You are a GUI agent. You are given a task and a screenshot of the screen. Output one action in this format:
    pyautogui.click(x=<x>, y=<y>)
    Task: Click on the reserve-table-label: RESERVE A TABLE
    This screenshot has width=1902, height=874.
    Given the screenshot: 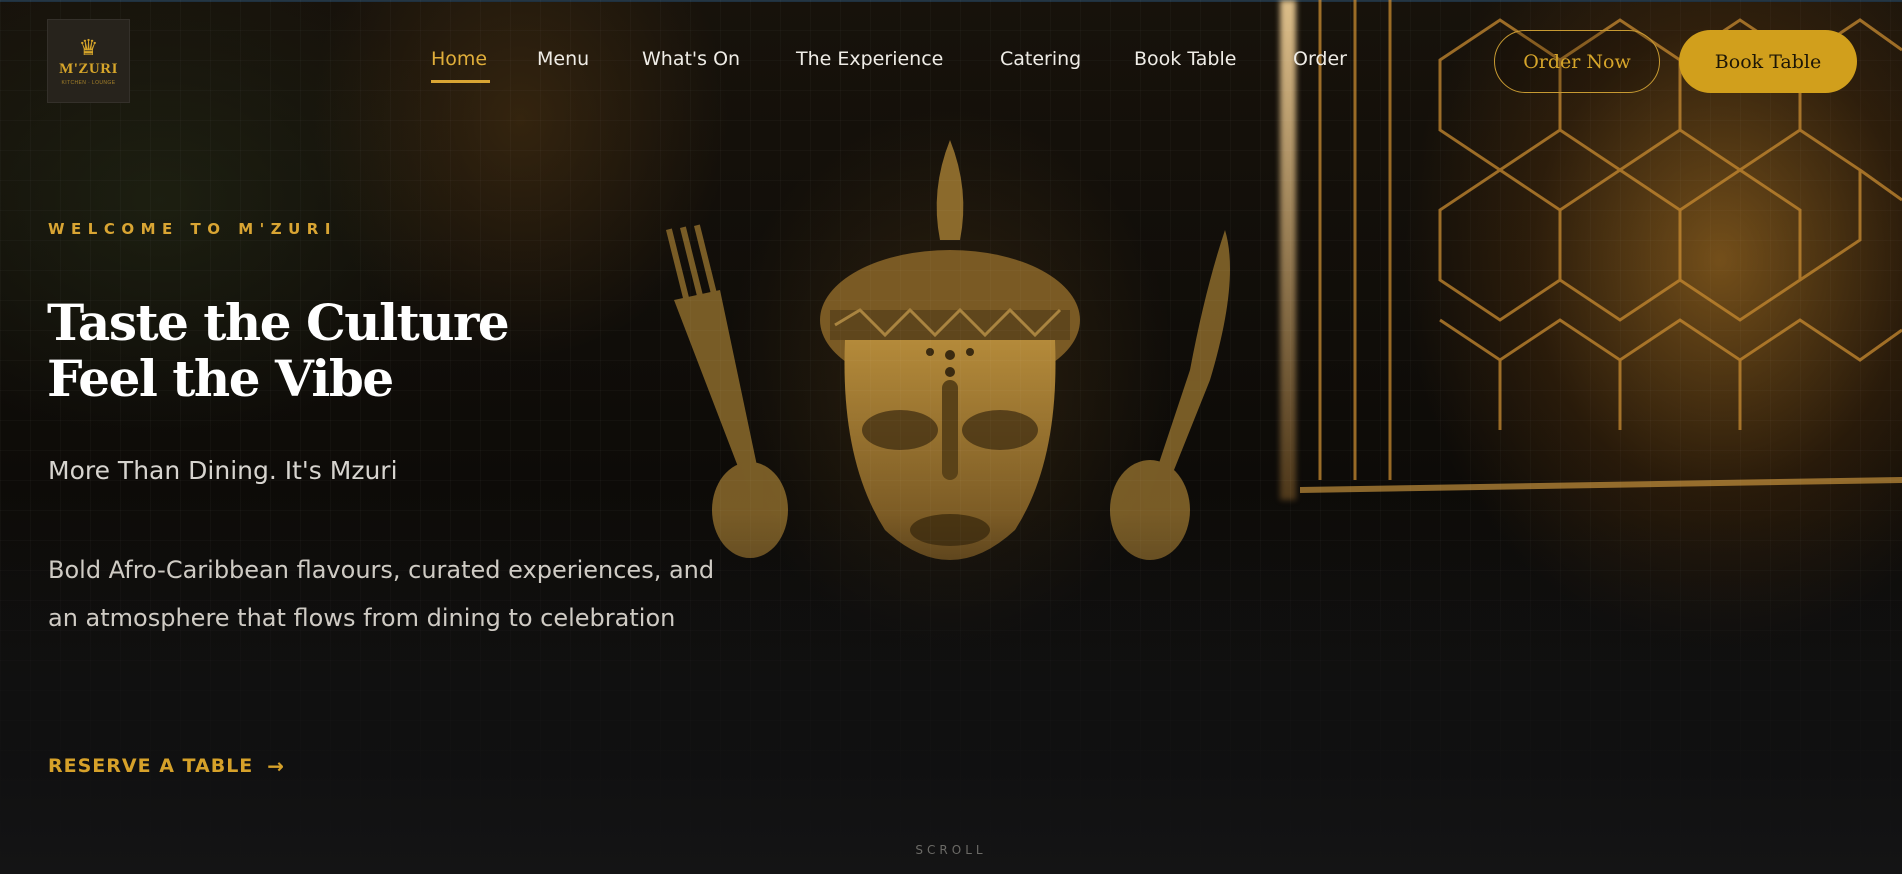 What is the action you would take?
    pyautogui.click(x=151, y=766)
    